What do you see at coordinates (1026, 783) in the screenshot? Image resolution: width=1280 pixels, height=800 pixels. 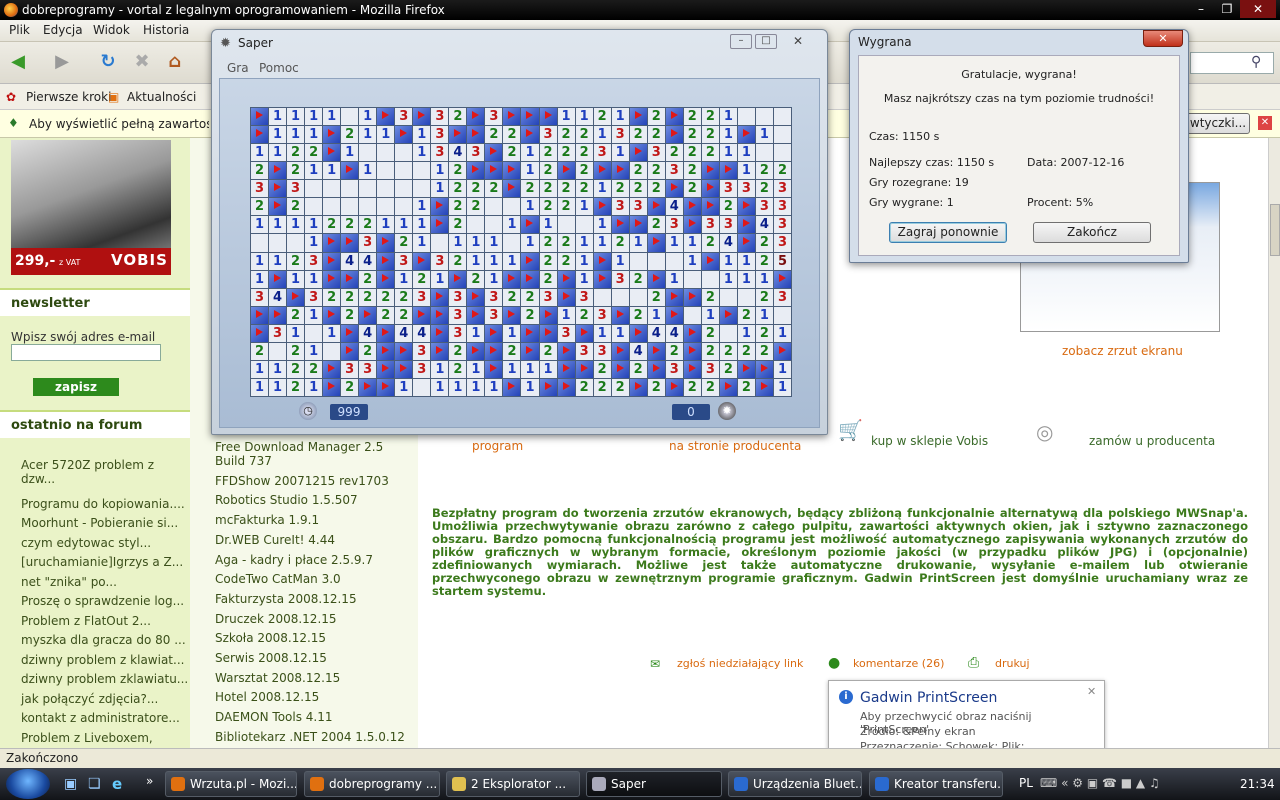 I see `language-indicator: PL` at bounding box center [1026, 783].